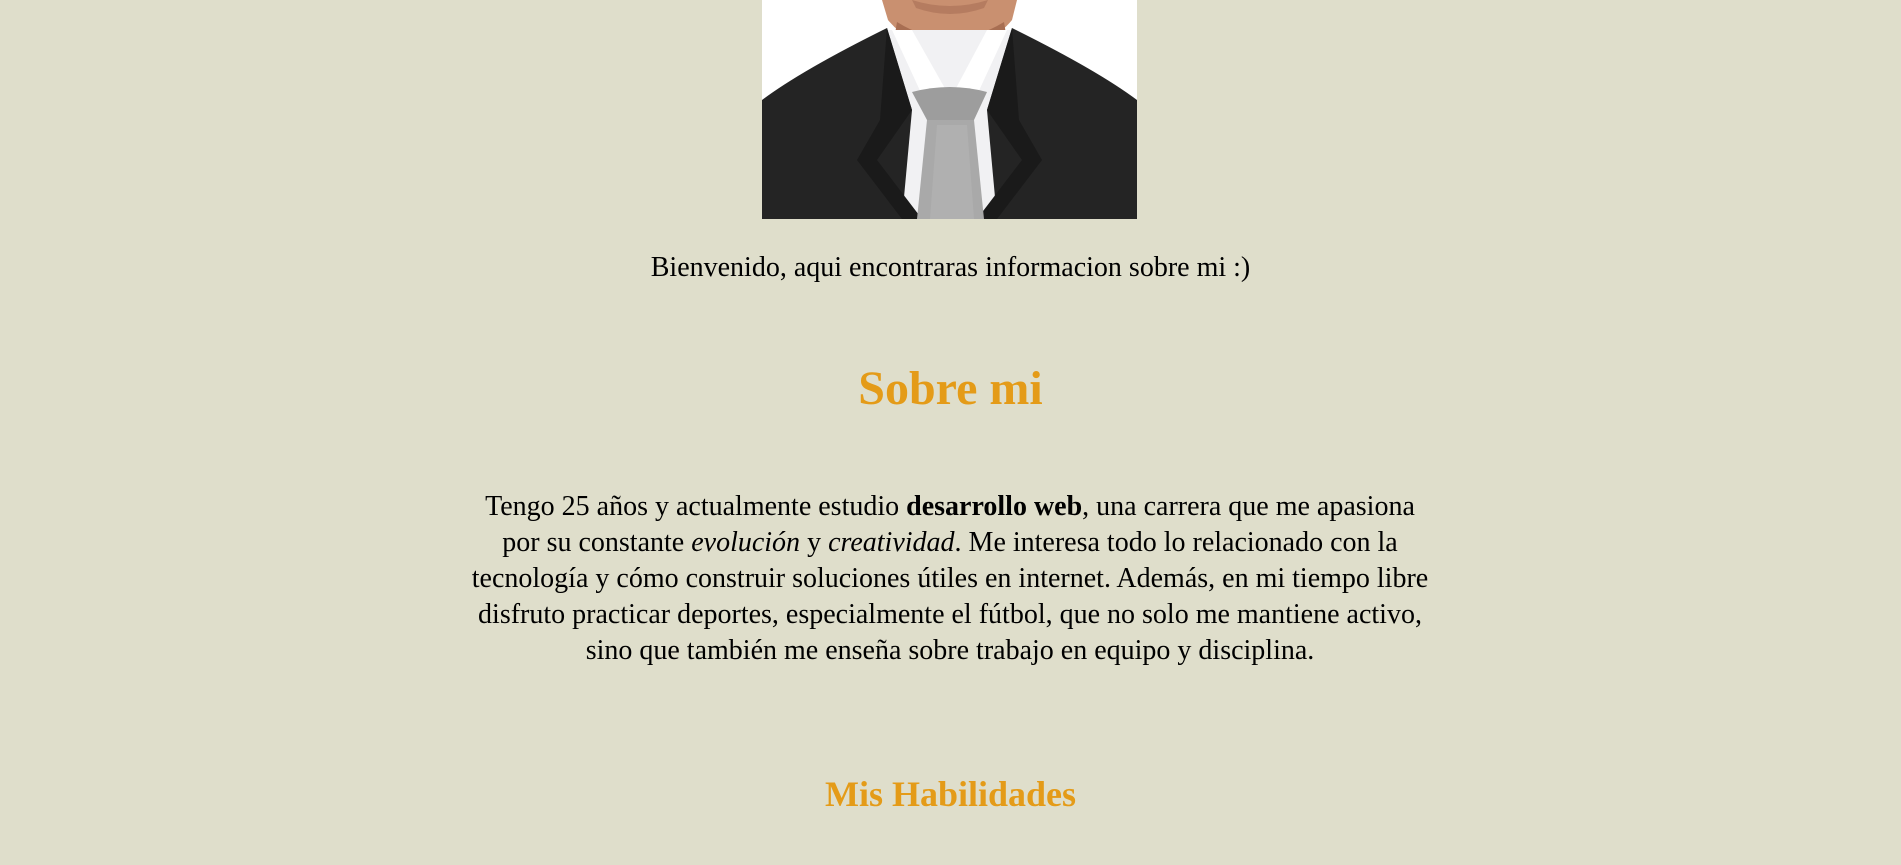 The width and height of the screenshot is (1901, 865). What do you see at coordinates (950, 388) in the screenshot?
I see `about-title: Sobre mi` at bounding box center [950, 388].